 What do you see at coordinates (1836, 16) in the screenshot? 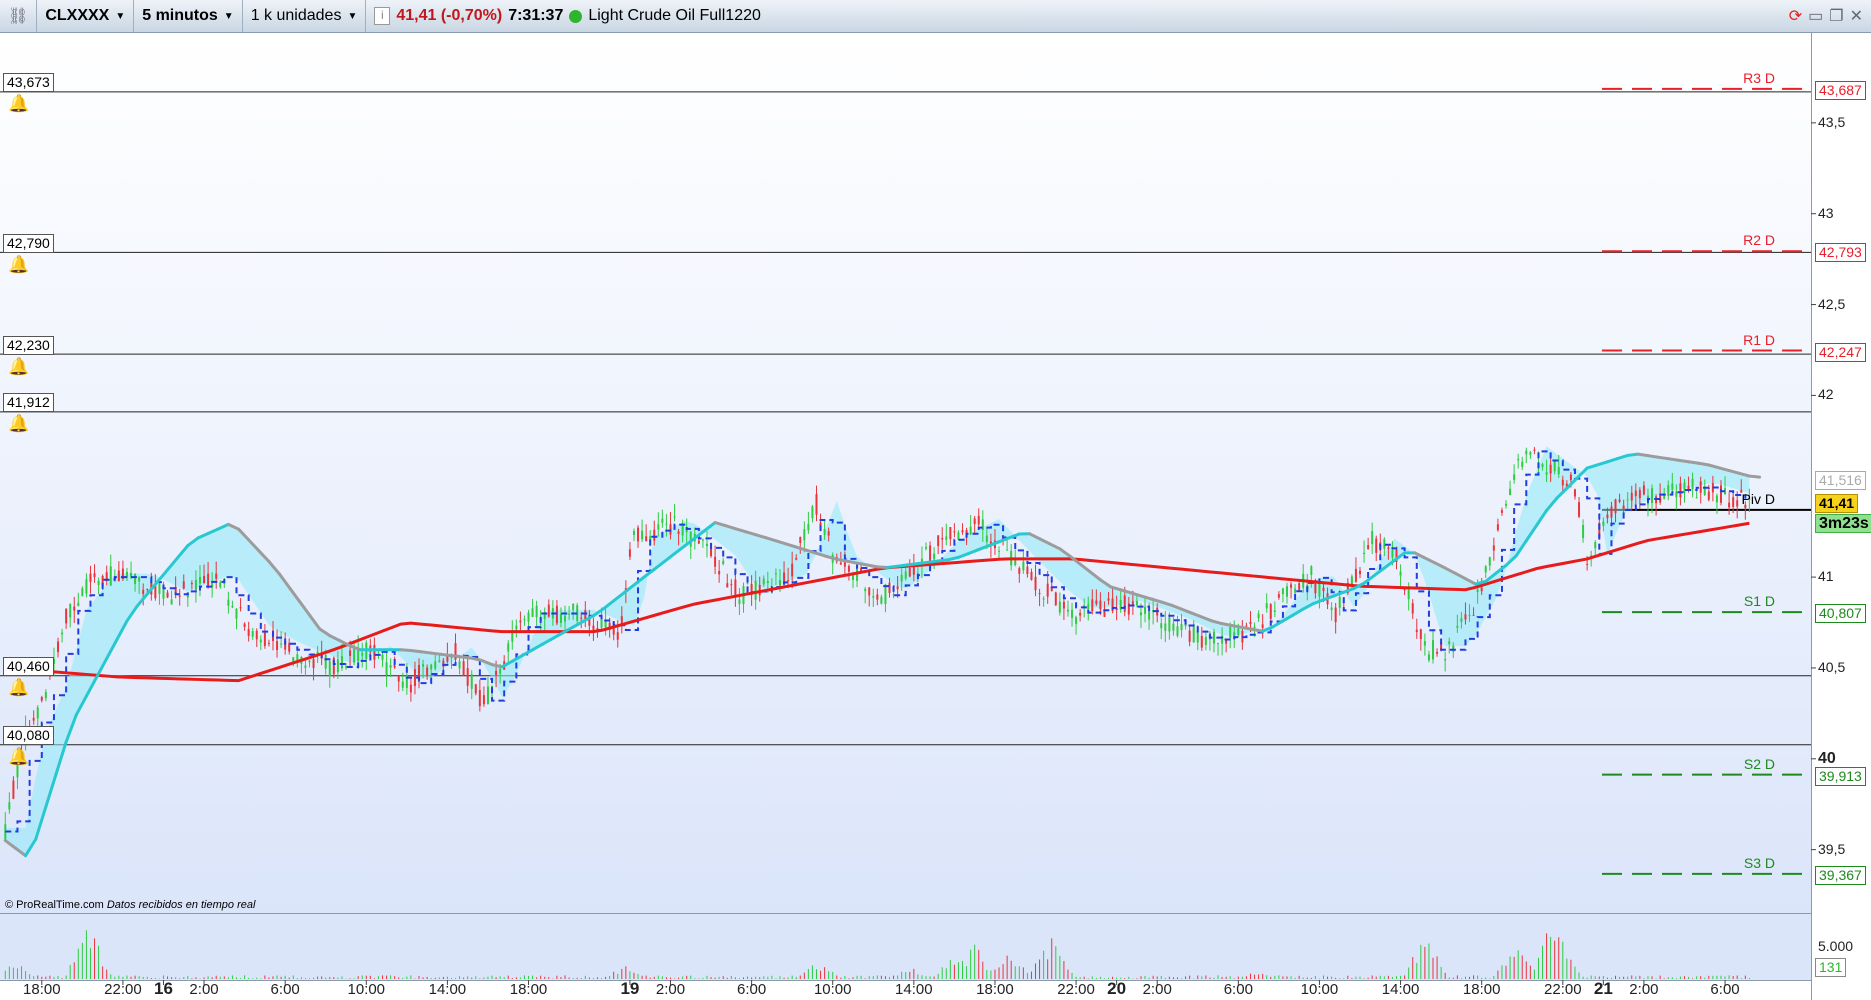
I see `restore-button: ❐` at bounding box center [1836, 16].